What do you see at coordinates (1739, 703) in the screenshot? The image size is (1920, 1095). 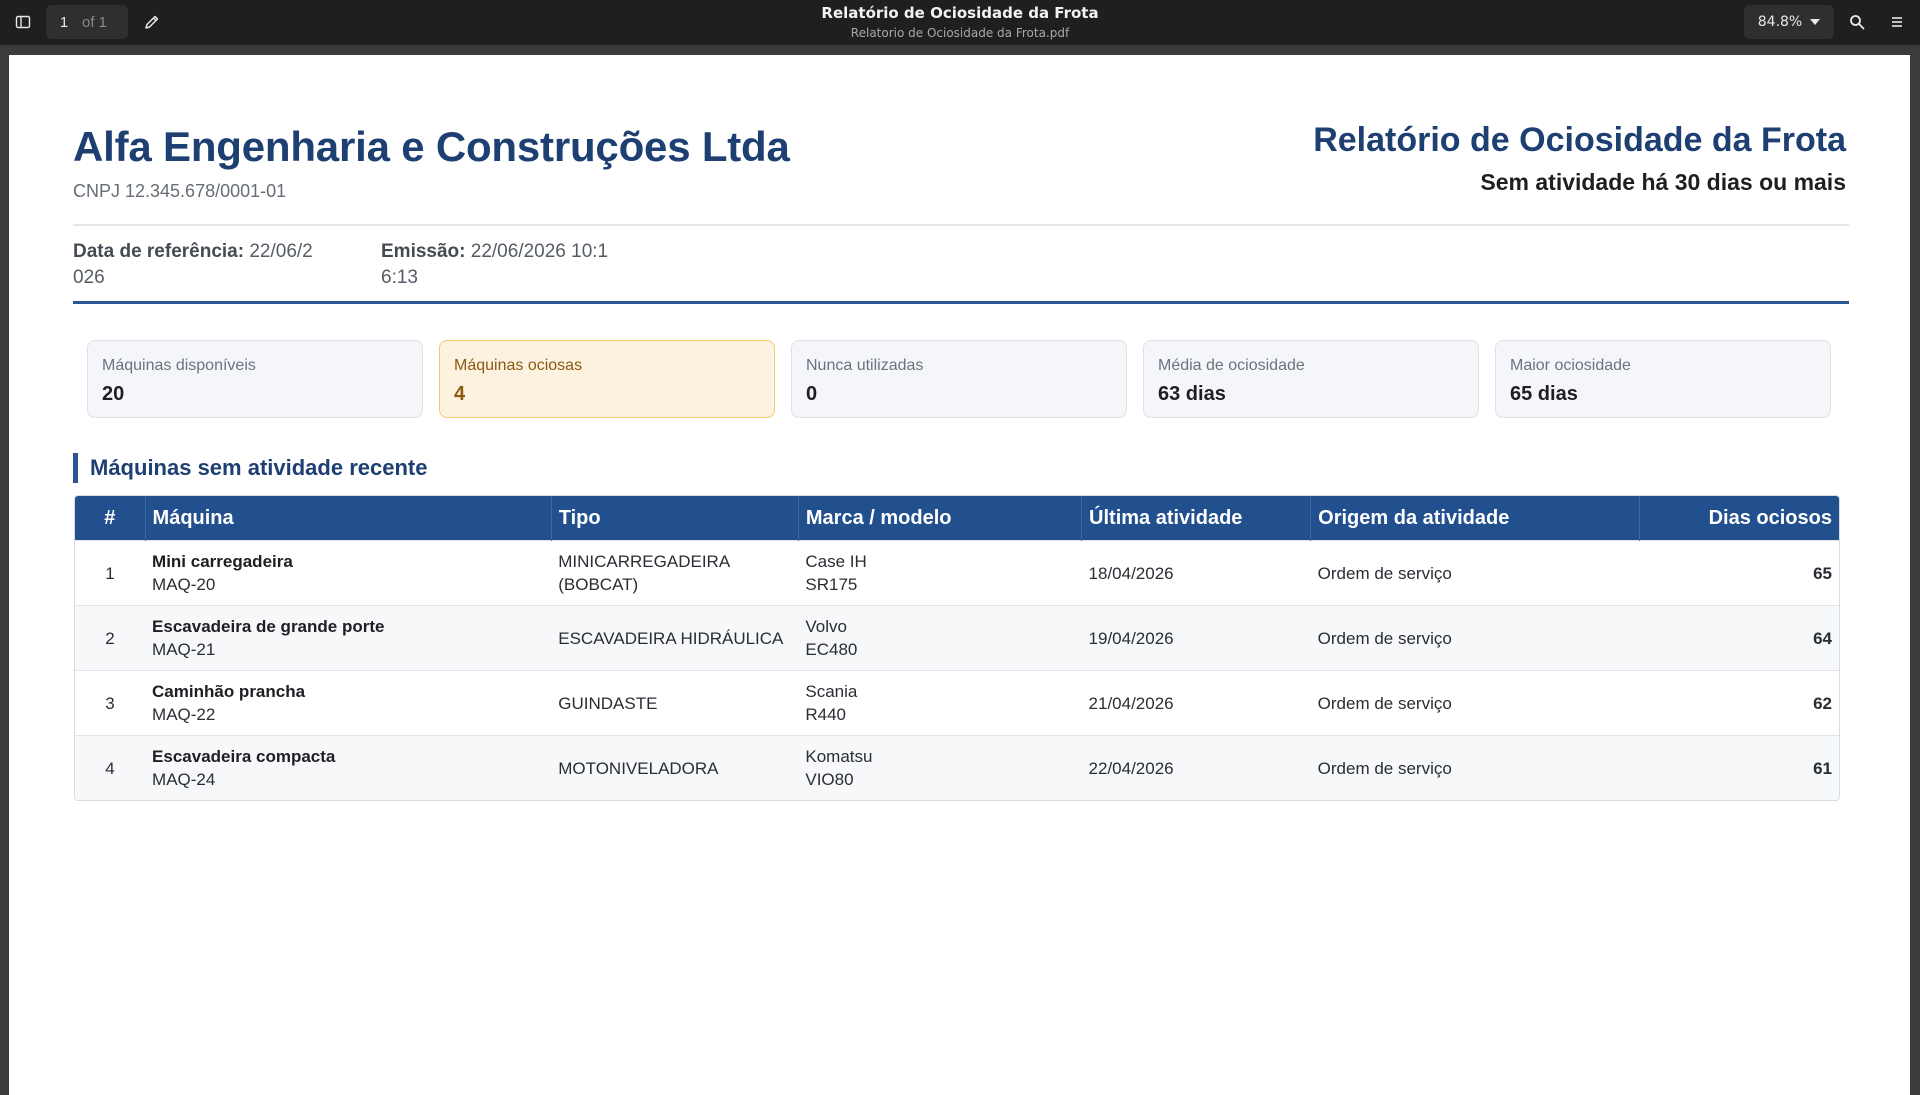 I see `idle-days: 62` at bounding box center [1739, 703].